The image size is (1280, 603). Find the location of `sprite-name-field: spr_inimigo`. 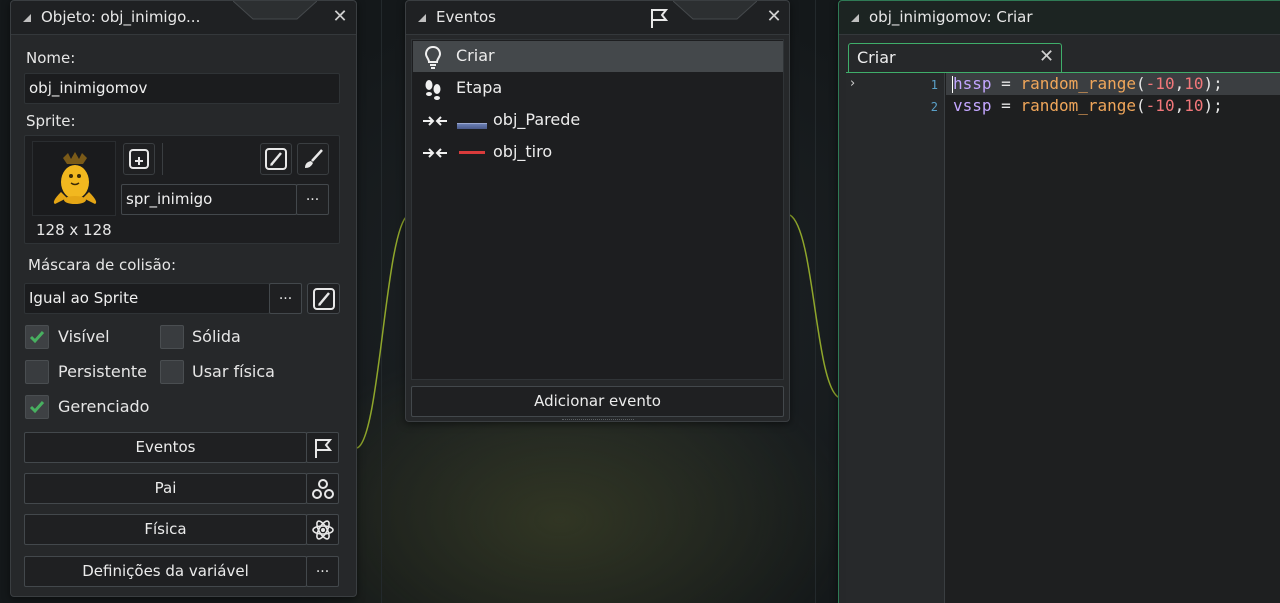

sprite-name-field: spr_inimigo is located at coordinates (209, 199).